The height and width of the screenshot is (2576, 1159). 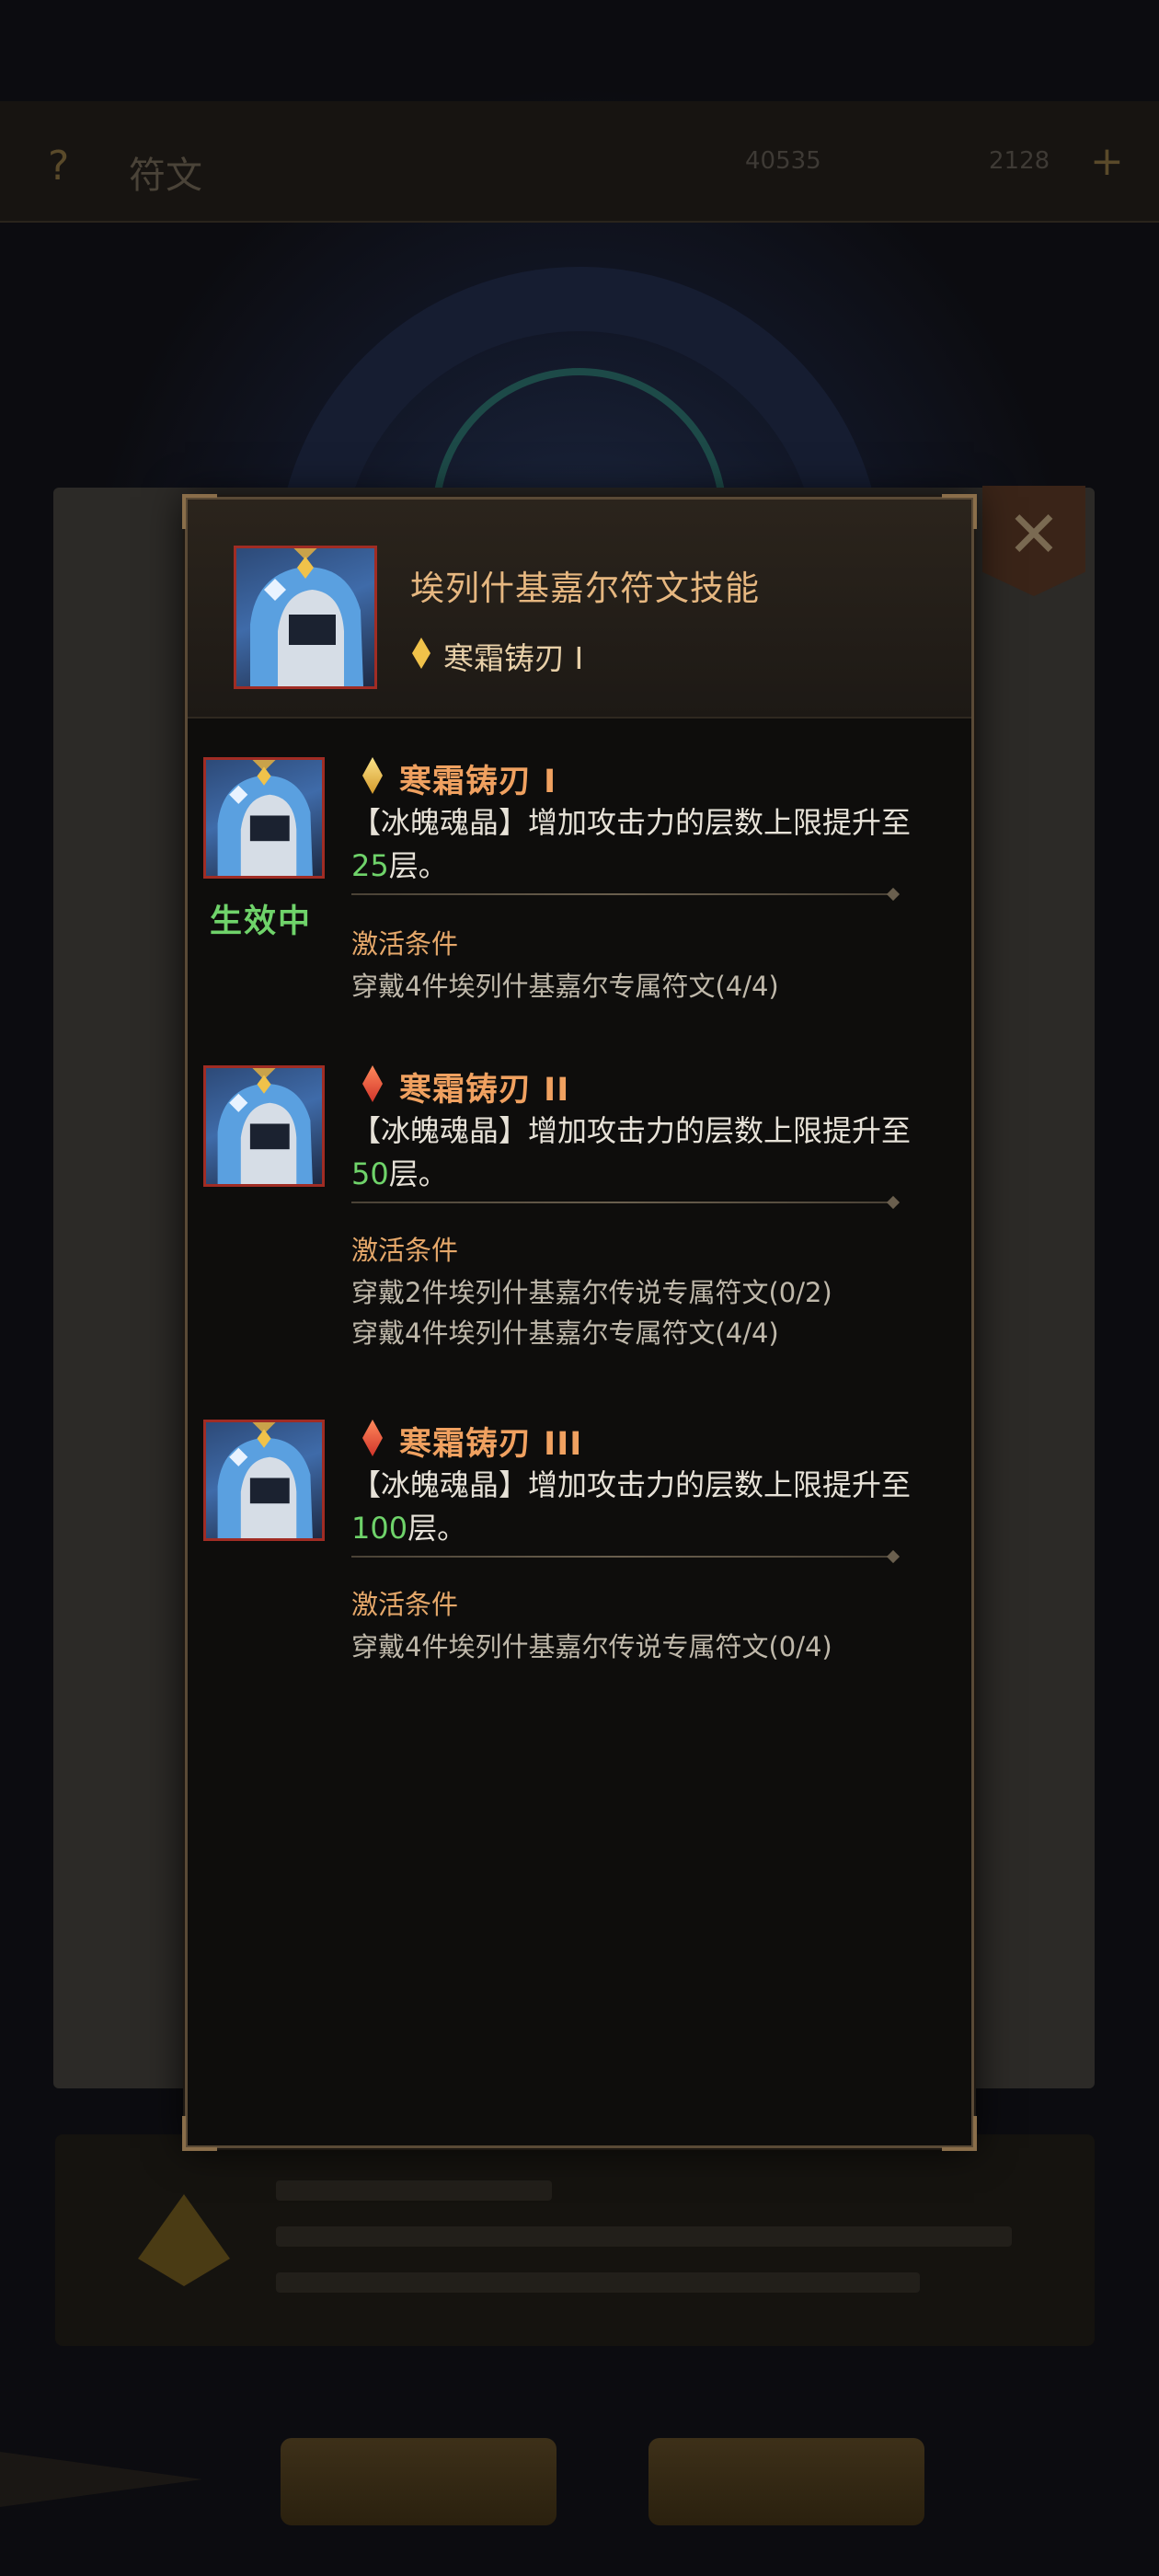 I want to click on current-skill-label: 寒霜铸刃 I, so click(x=513, y=658).